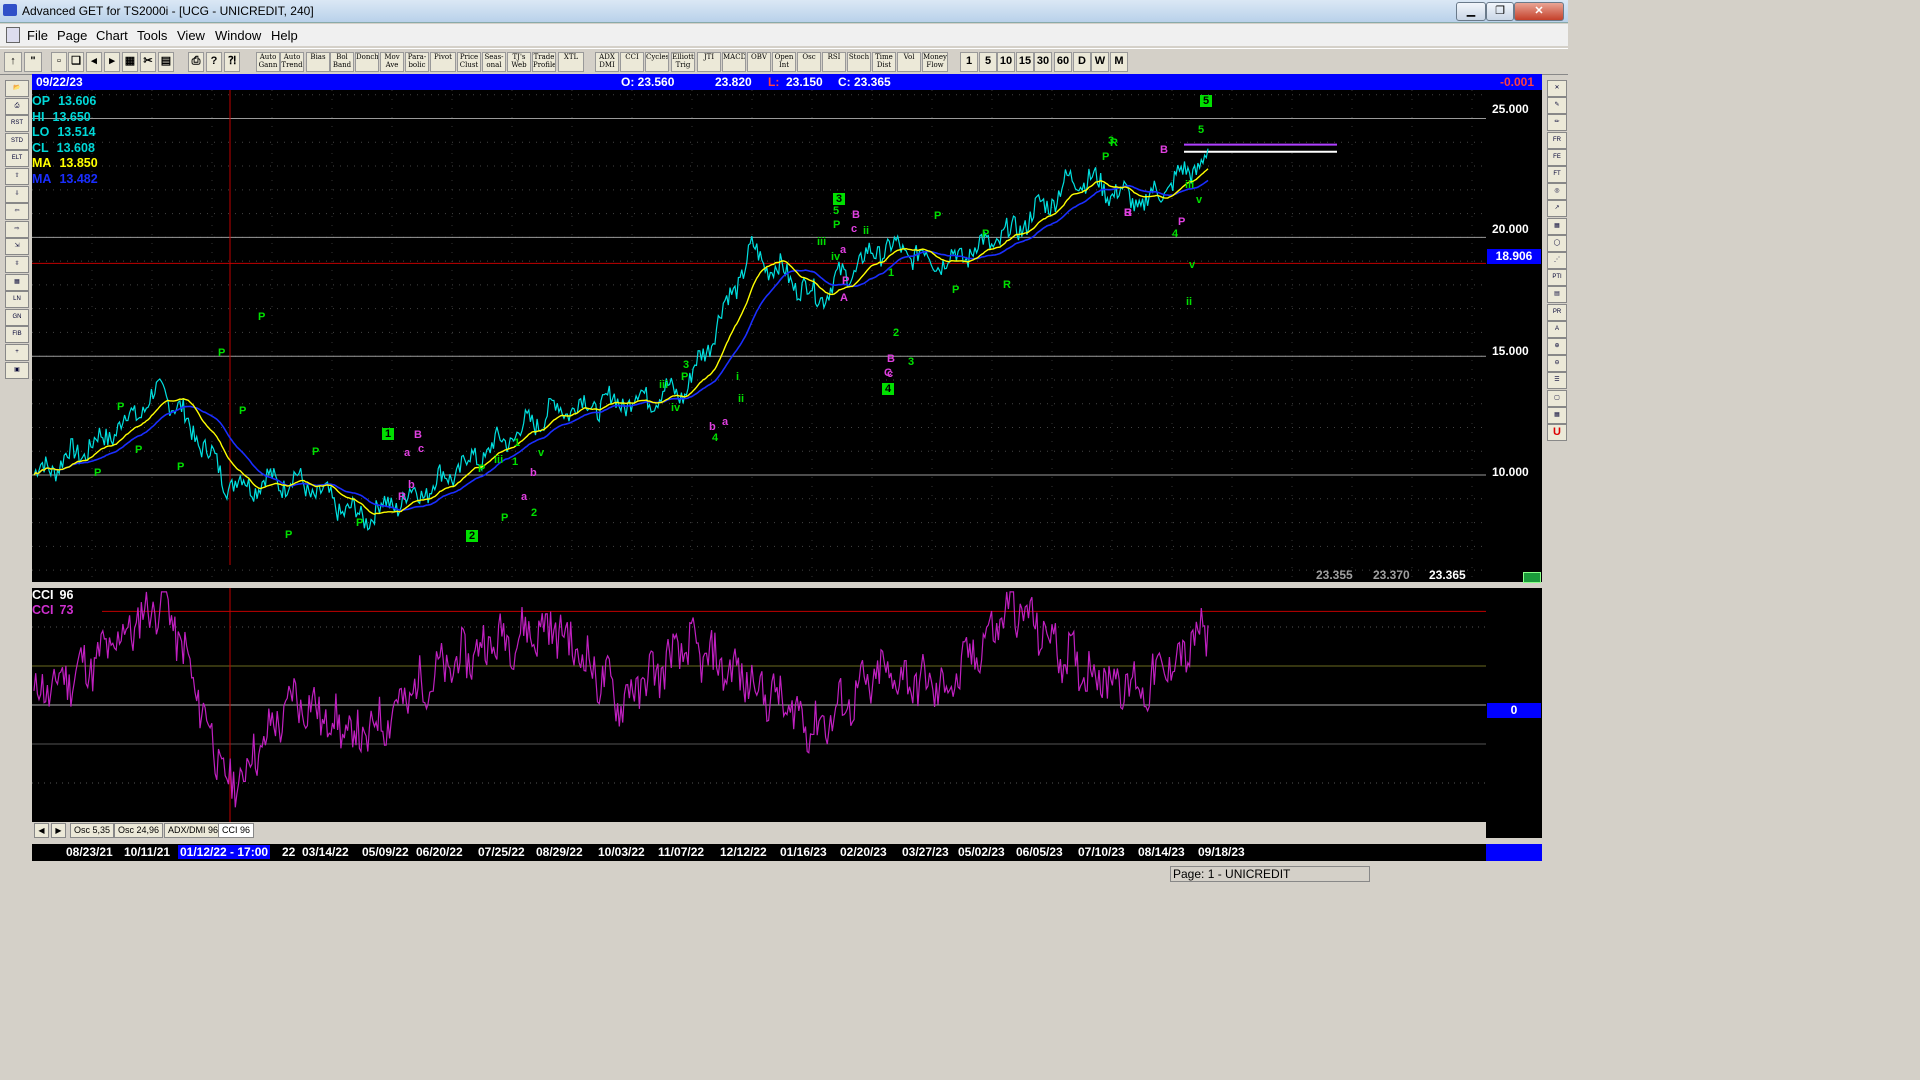  Describe the element at coordinates (834, 62) in the screenshot. I see `study-rsi-button: RSI` at that location.